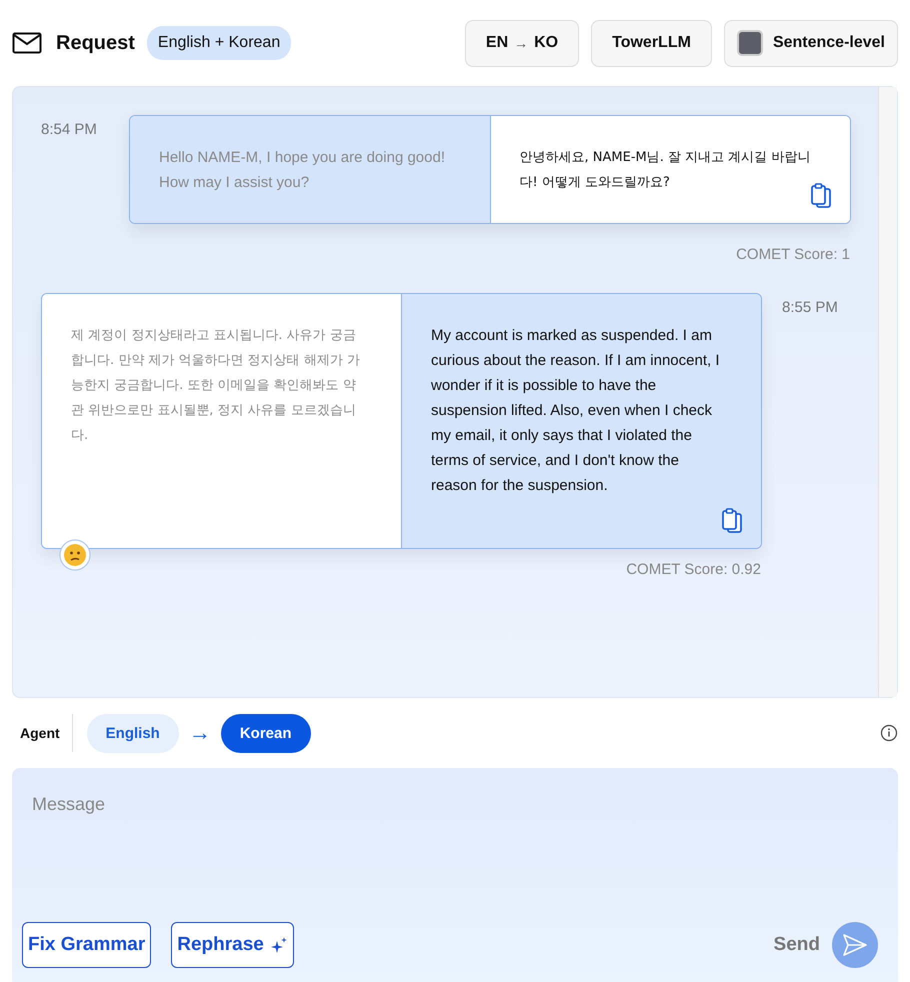 This screenshot has height=982, width=910. Describe the element at coordinates (576, 411) in the screenshot. I see `message-text: My account is marked as suspended. I am curious about the reason. If I am innocent, I wonder if it is possible to have the suspension lifted. Also, even when I check my email, it only says that I violated the terms of service, and I don't know the reason for the suspension.` at that location.